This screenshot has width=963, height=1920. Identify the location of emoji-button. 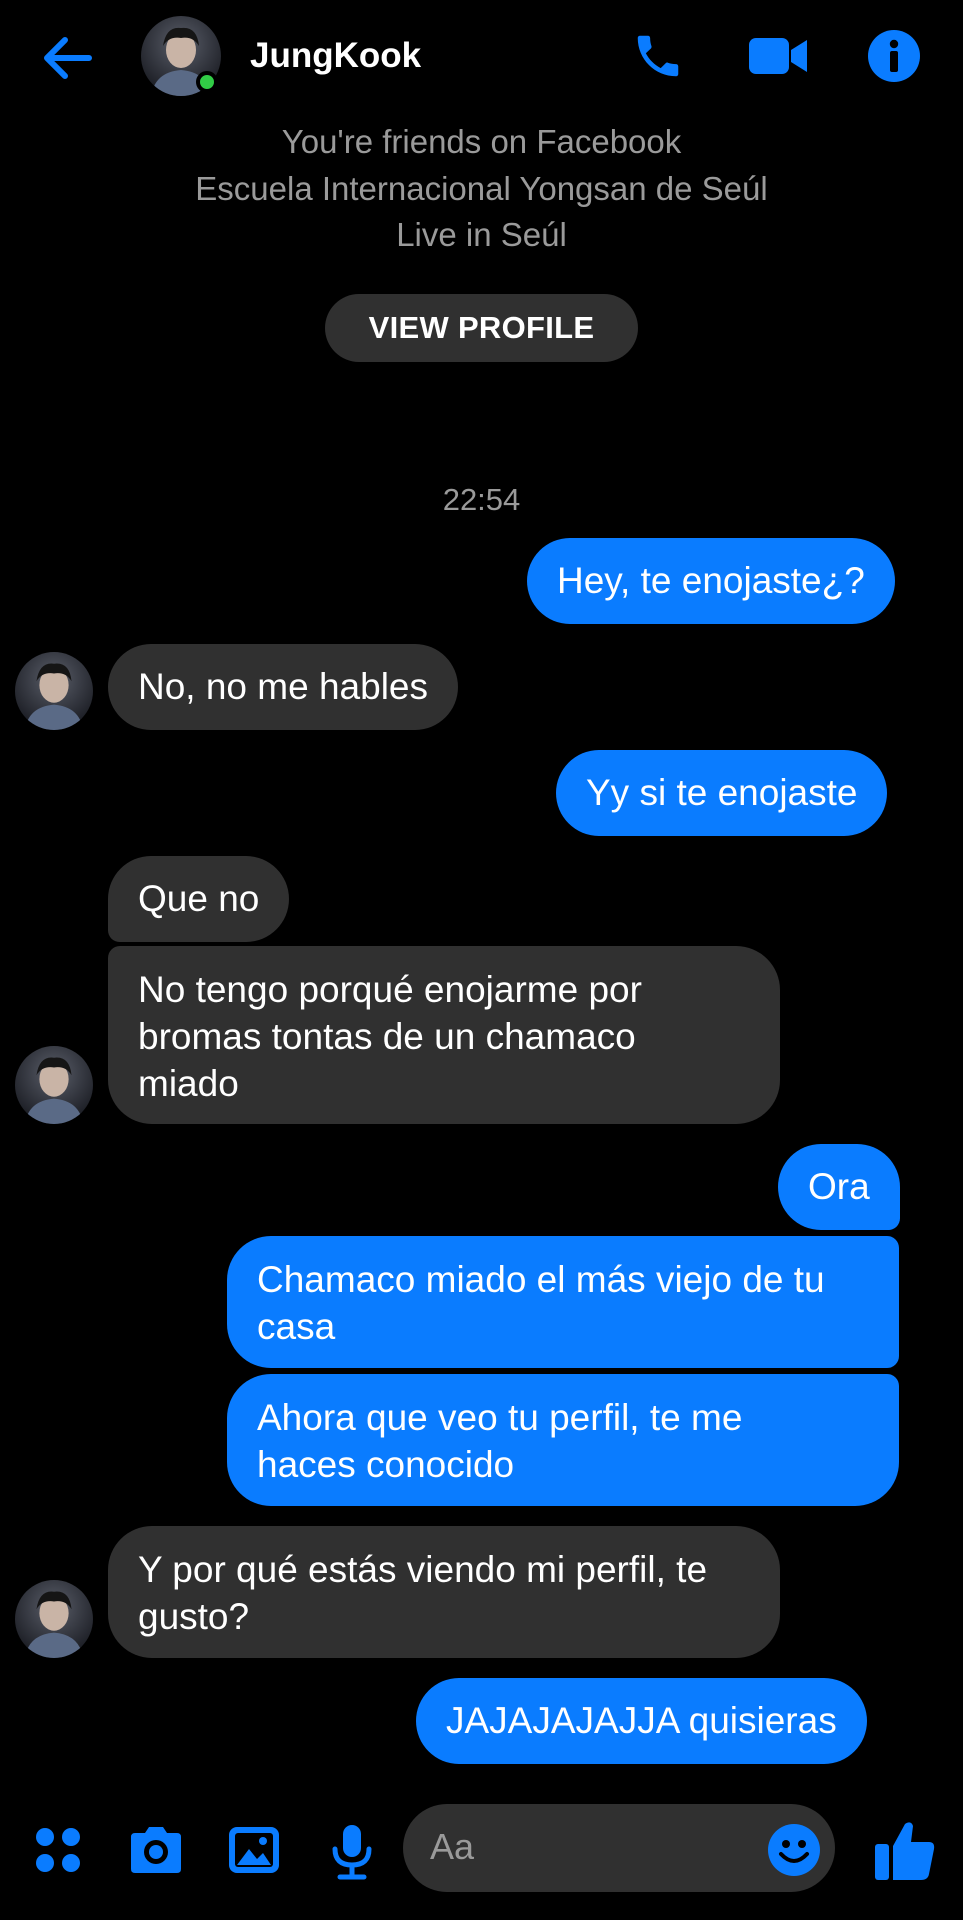
(794, 1850).